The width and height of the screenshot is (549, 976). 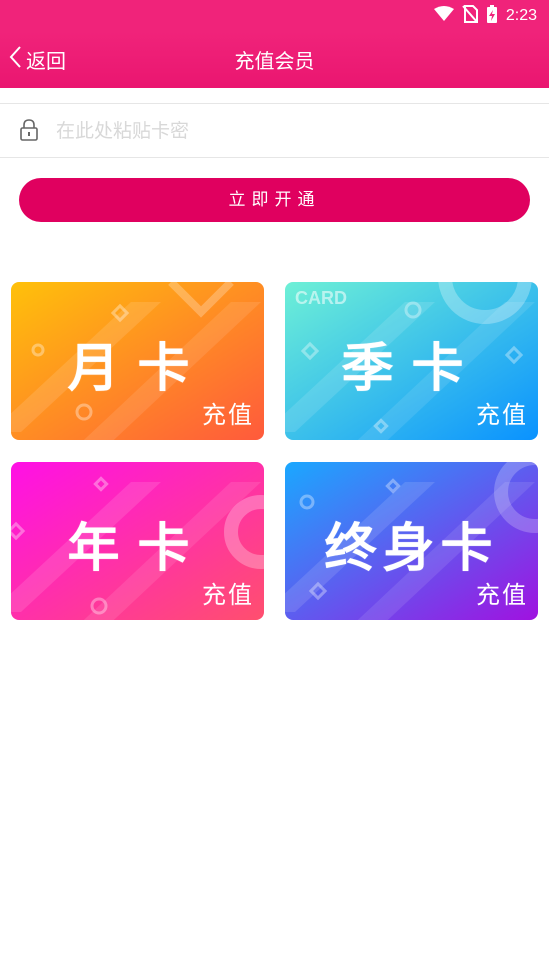 I want to click on battery-charging-icon, so click(x=492, y=16).